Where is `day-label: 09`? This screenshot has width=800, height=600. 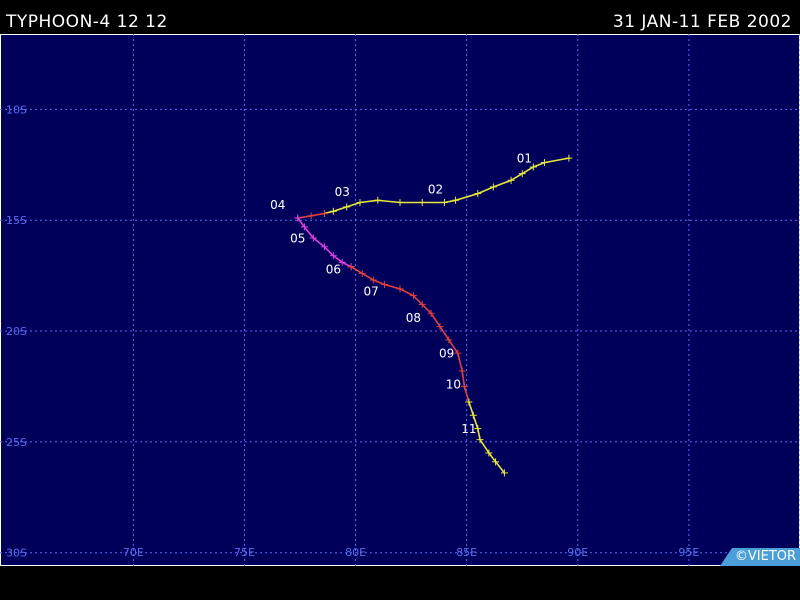
day-label: 09 is located at coordinates (446, 354).